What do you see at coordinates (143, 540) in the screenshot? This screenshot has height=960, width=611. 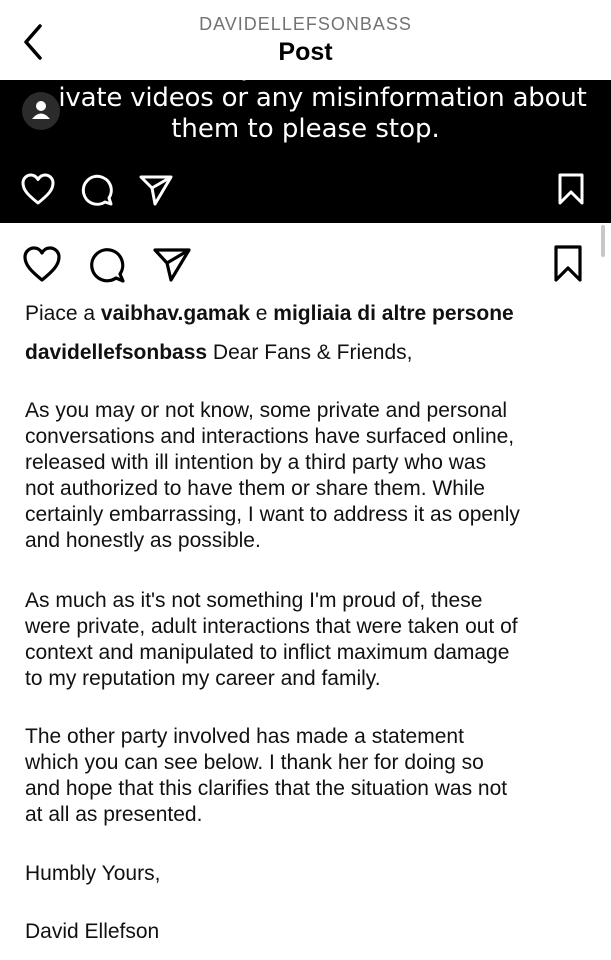 I see `caption-line: and honestly as possible.` at bounding box center [143, 540].